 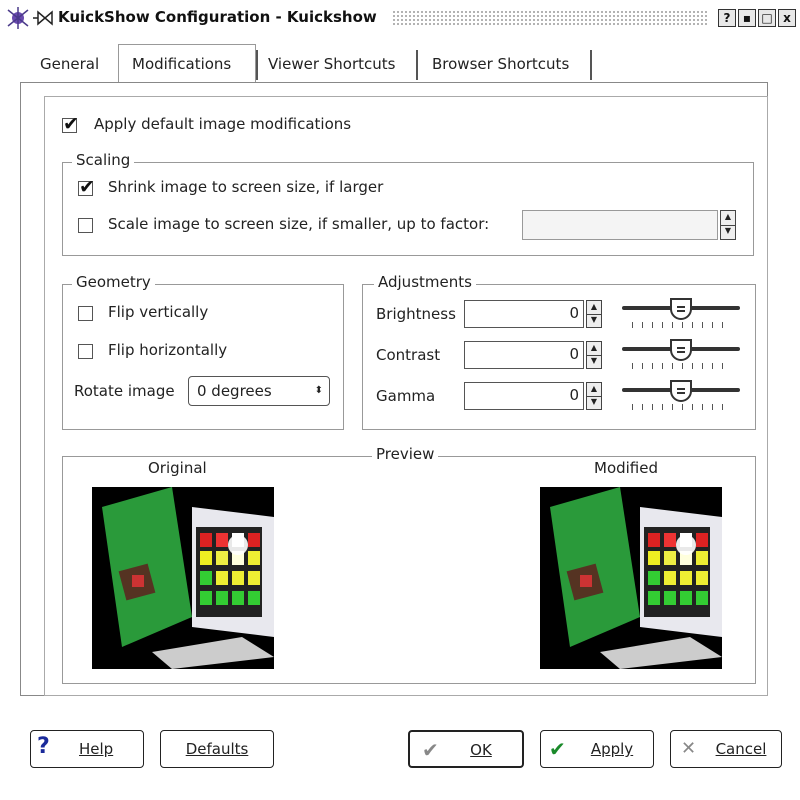 What do you see at coordinates (787, 18) in the screenshot?
I see `close-button: x` at bounding box center [787, 18].